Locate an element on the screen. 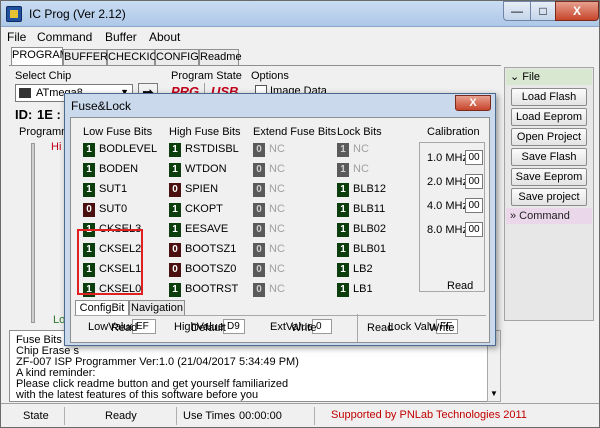 The width and height of the screenshot is (600, 428). fuse-read-button: Read is located at coordinates (124, 328).